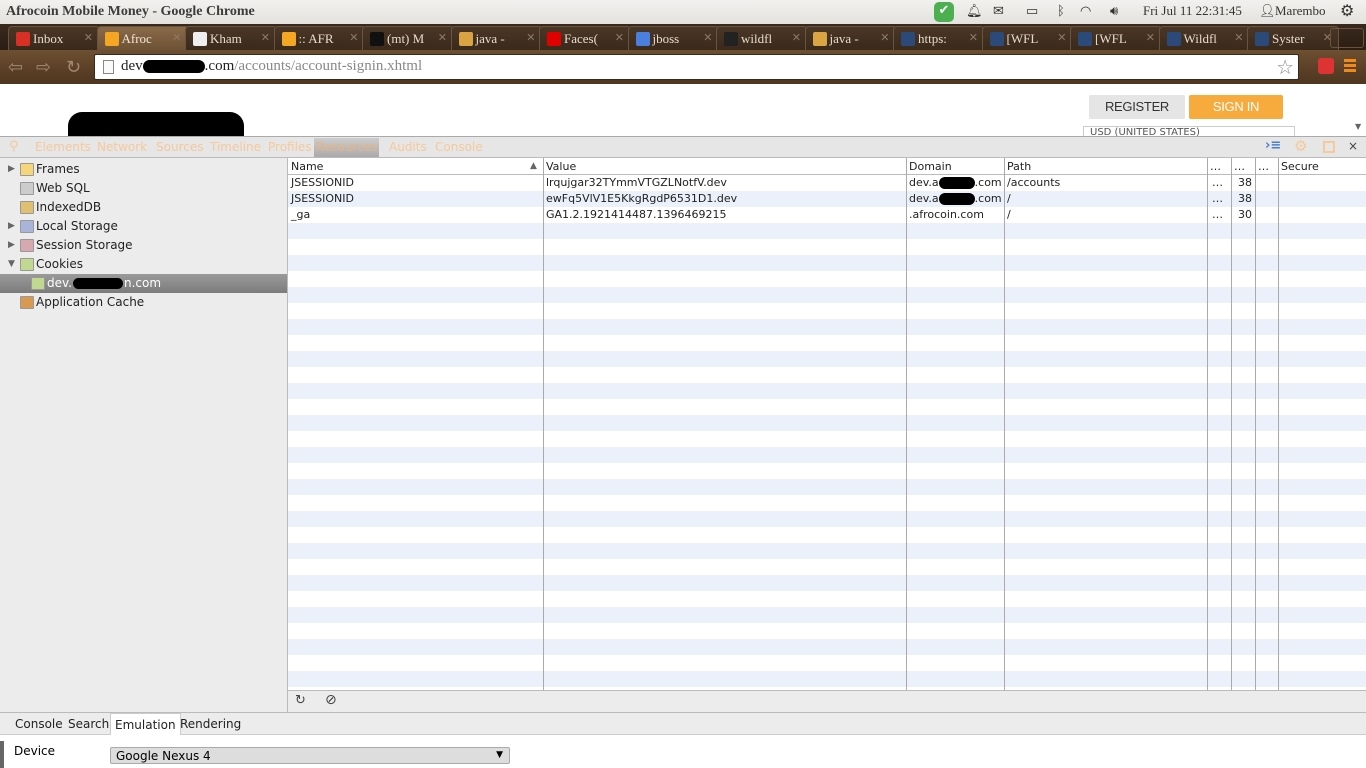  I want to click on forward-icon: ⇨, so click(43, 67).